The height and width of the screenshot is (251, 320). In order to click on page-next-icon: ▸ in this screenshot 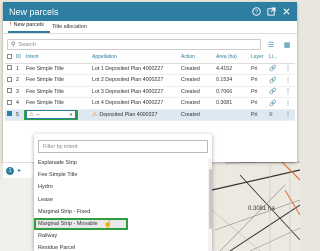, I will do `click(19, 170)`.